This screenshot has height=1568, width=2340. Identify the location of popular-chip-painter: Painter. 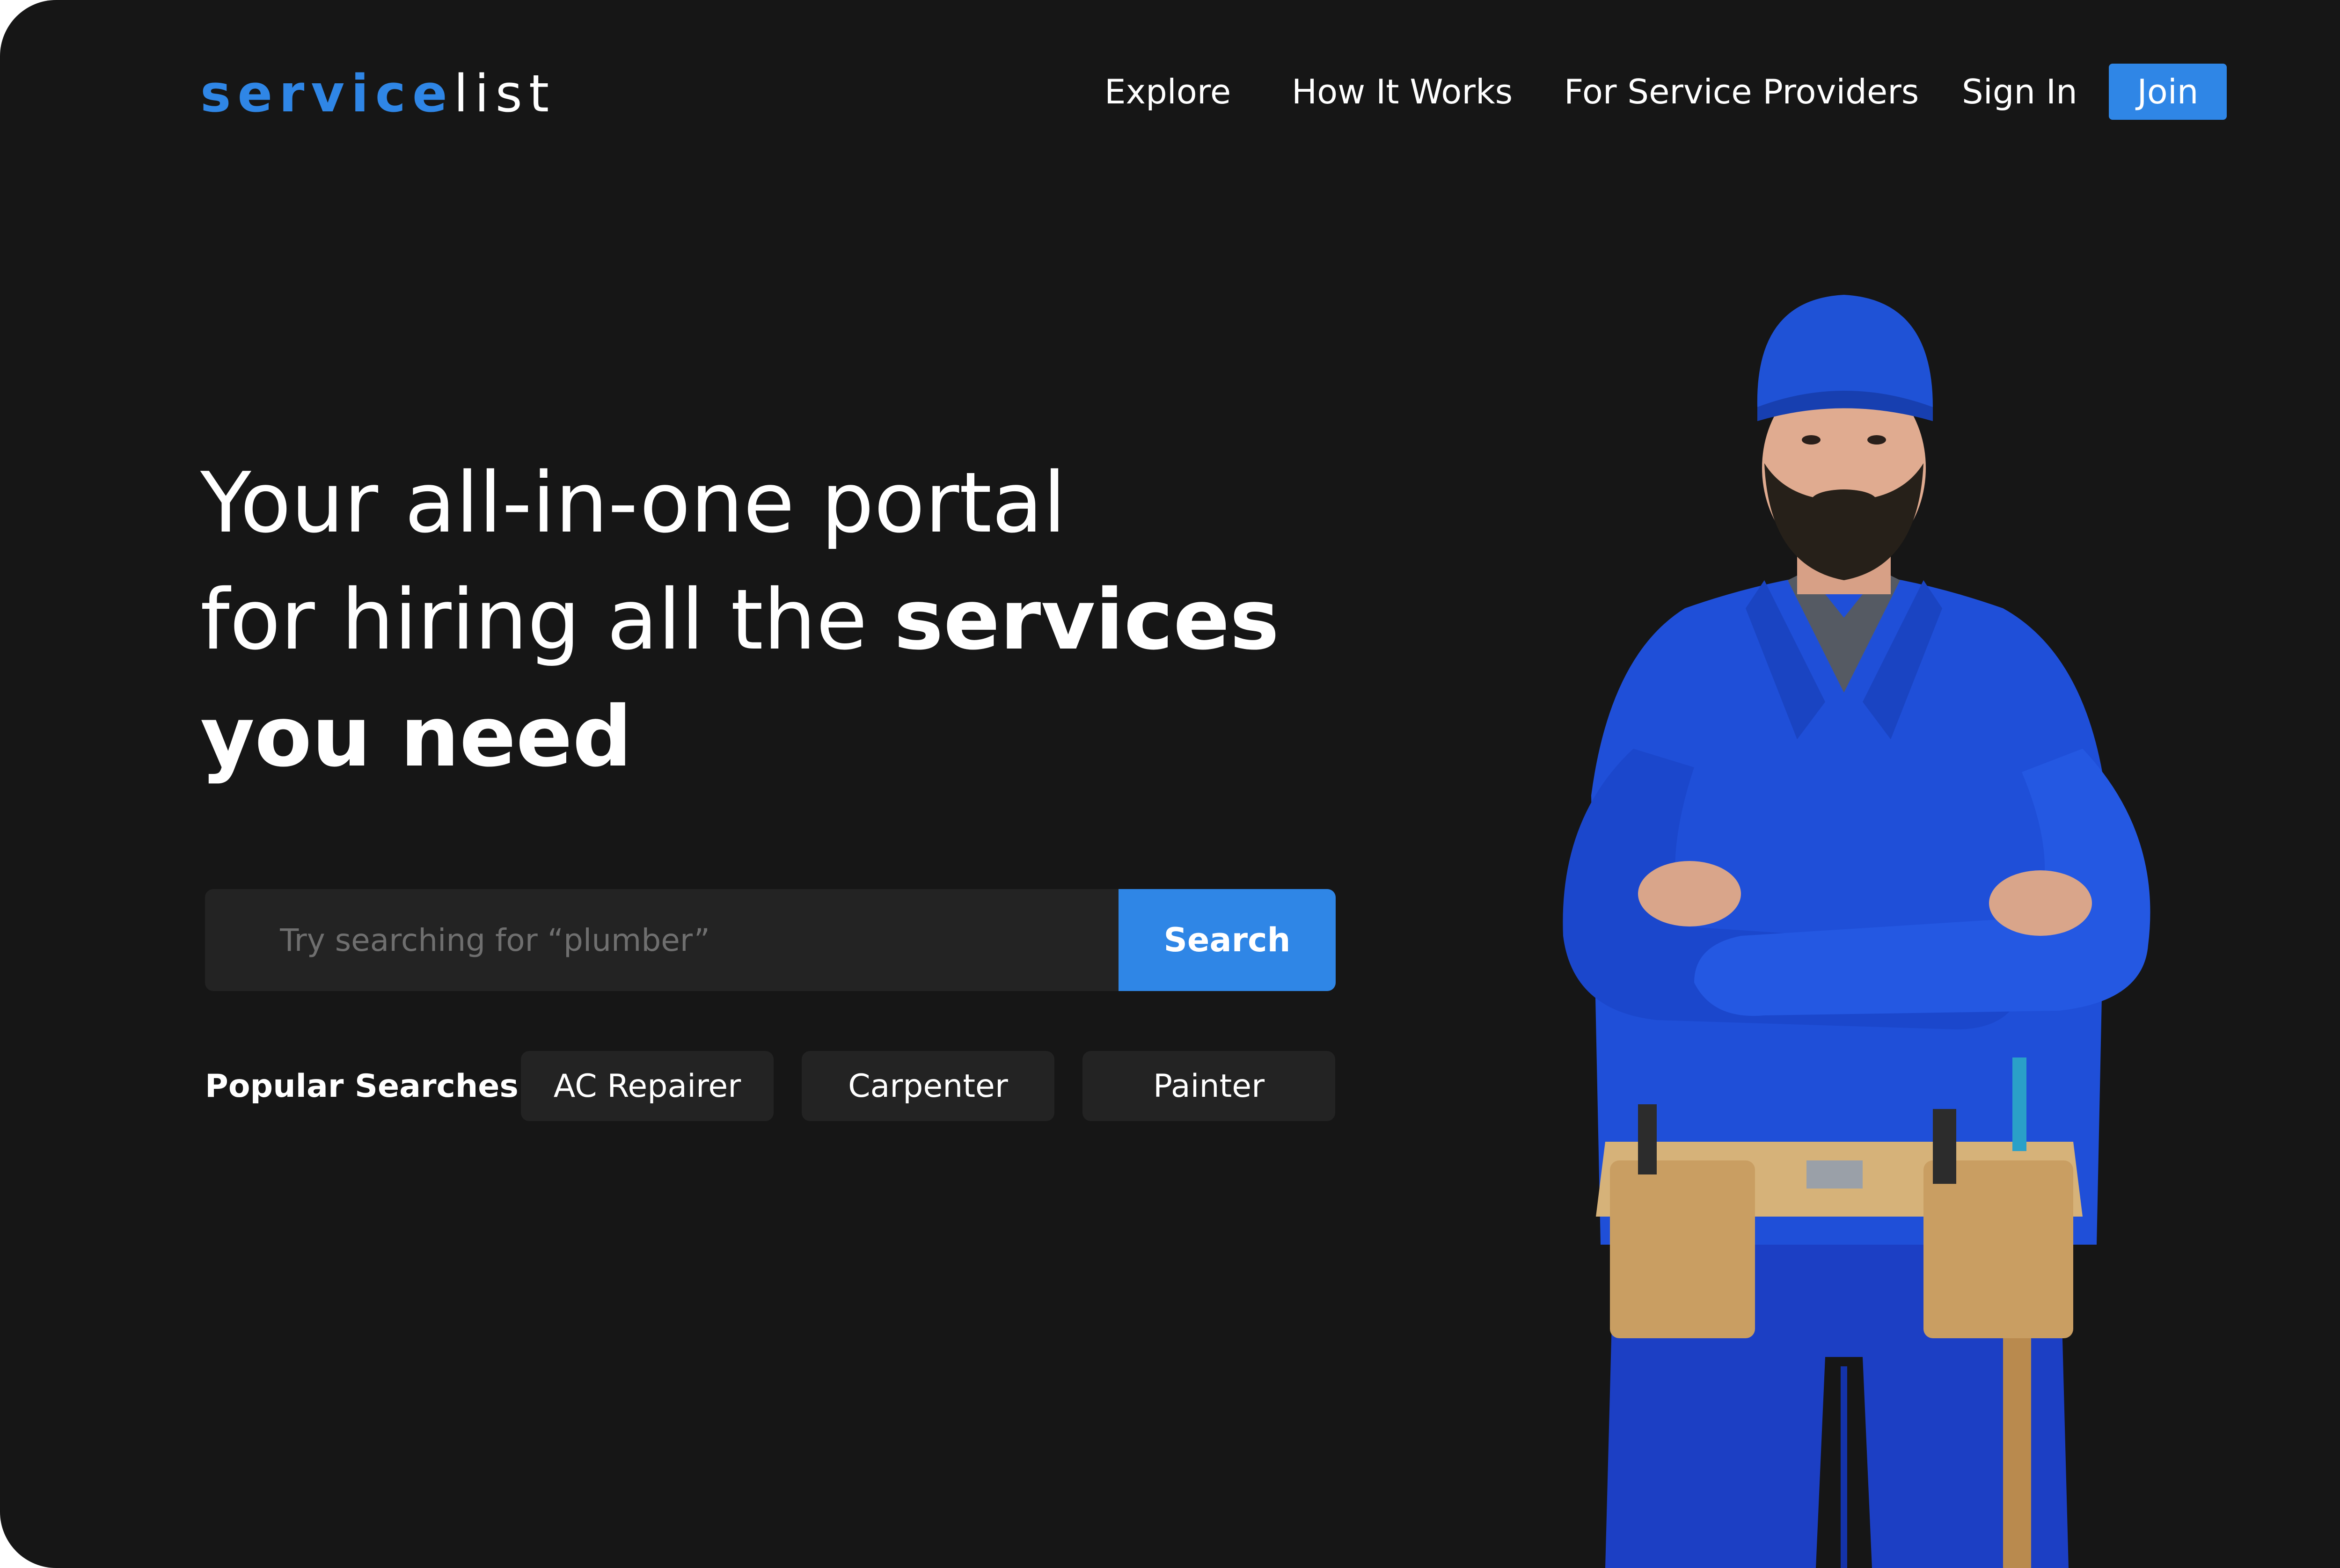
(1208, 1086).